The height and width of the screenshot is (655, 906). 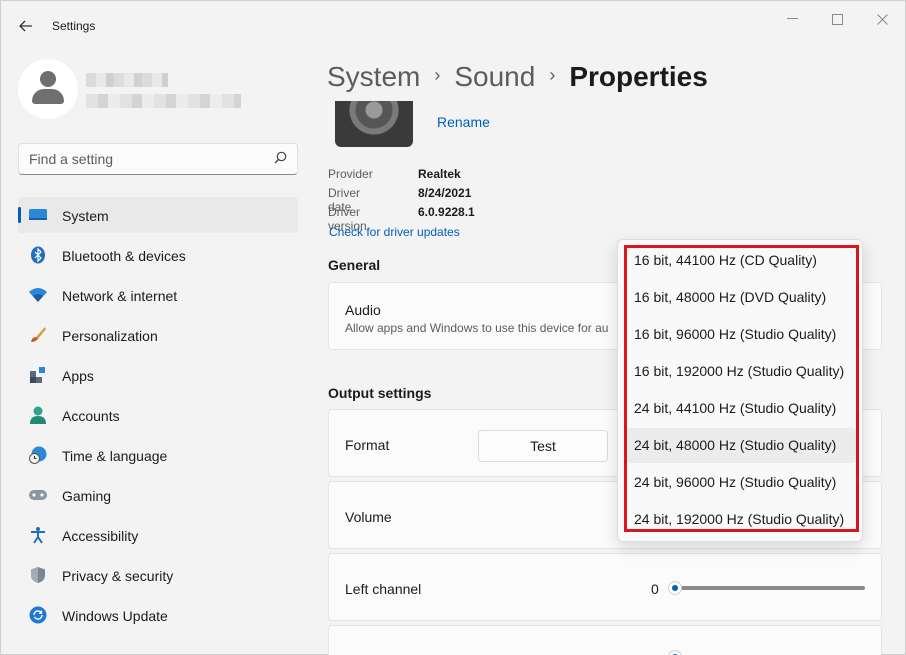 I want to click on sidebar-item-system: System, so click(x=158, y=215).